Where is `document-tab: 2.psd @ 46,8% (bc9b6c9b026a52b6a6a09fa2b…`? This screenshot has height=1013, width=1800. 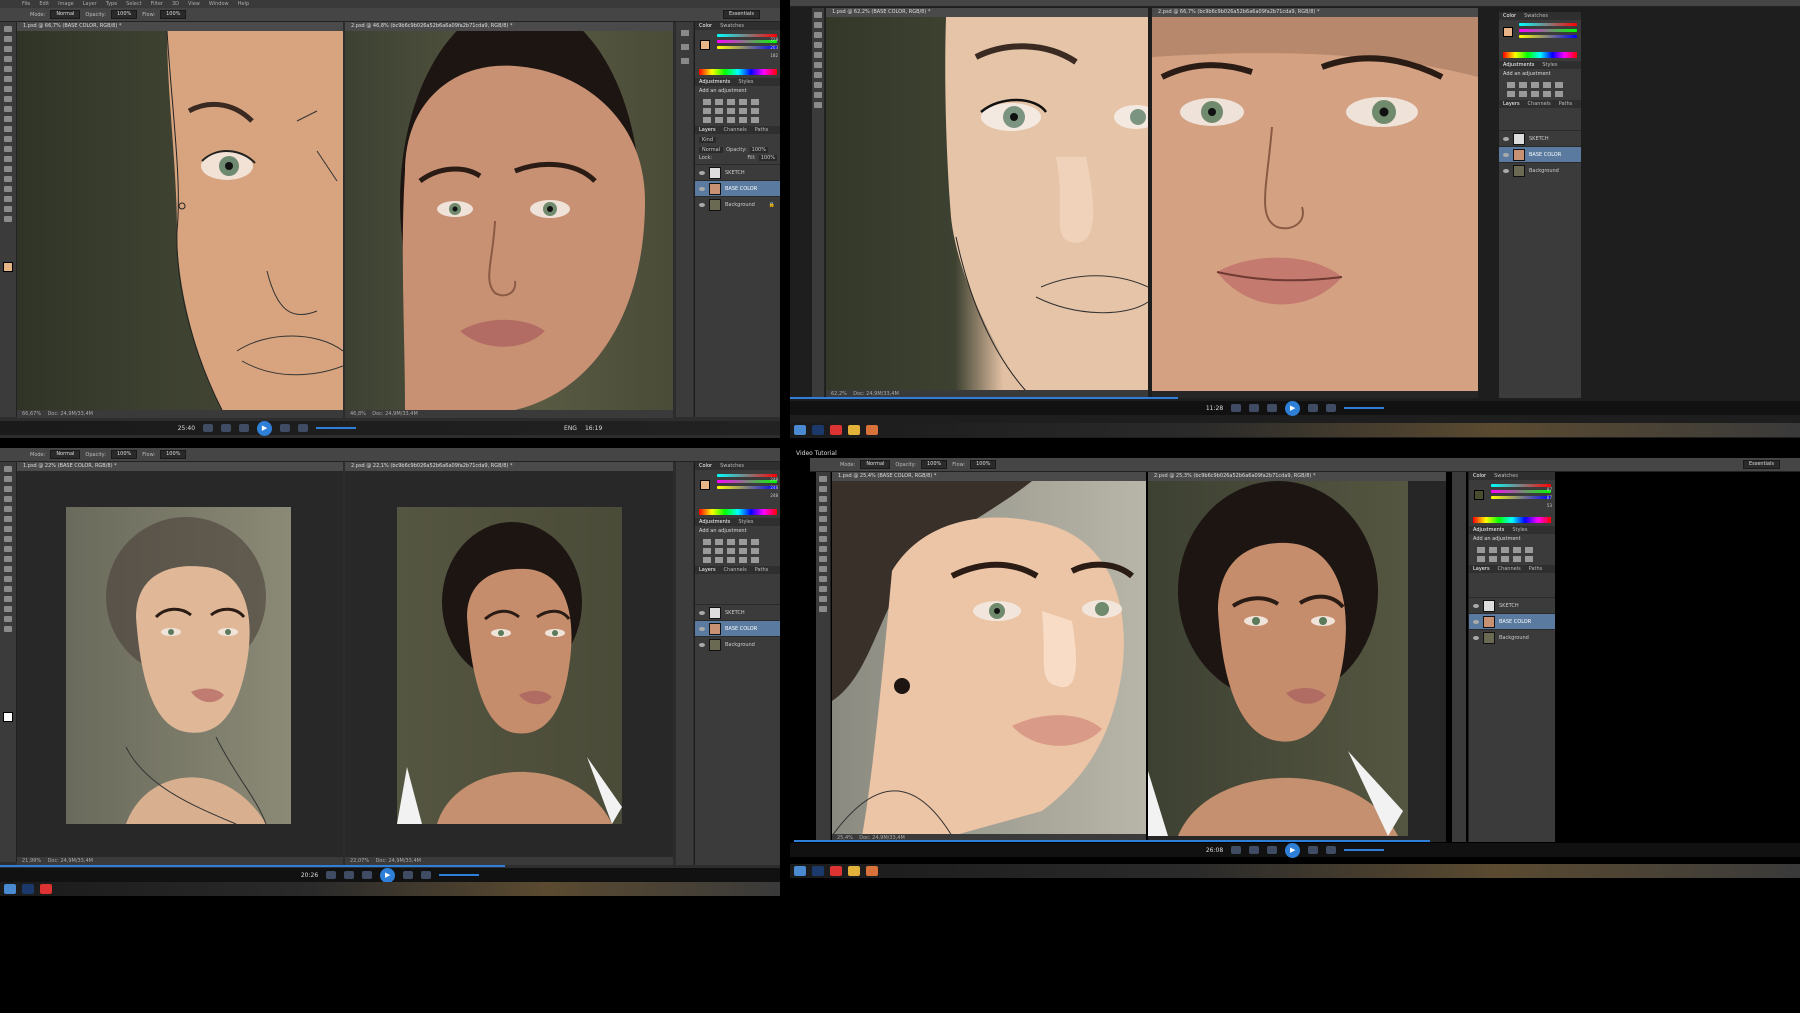 document-tab: 2.psd @ 46,8% (bc9b6c9b026a52b6a6a09fa2b… is located at coordinates (509, 26).